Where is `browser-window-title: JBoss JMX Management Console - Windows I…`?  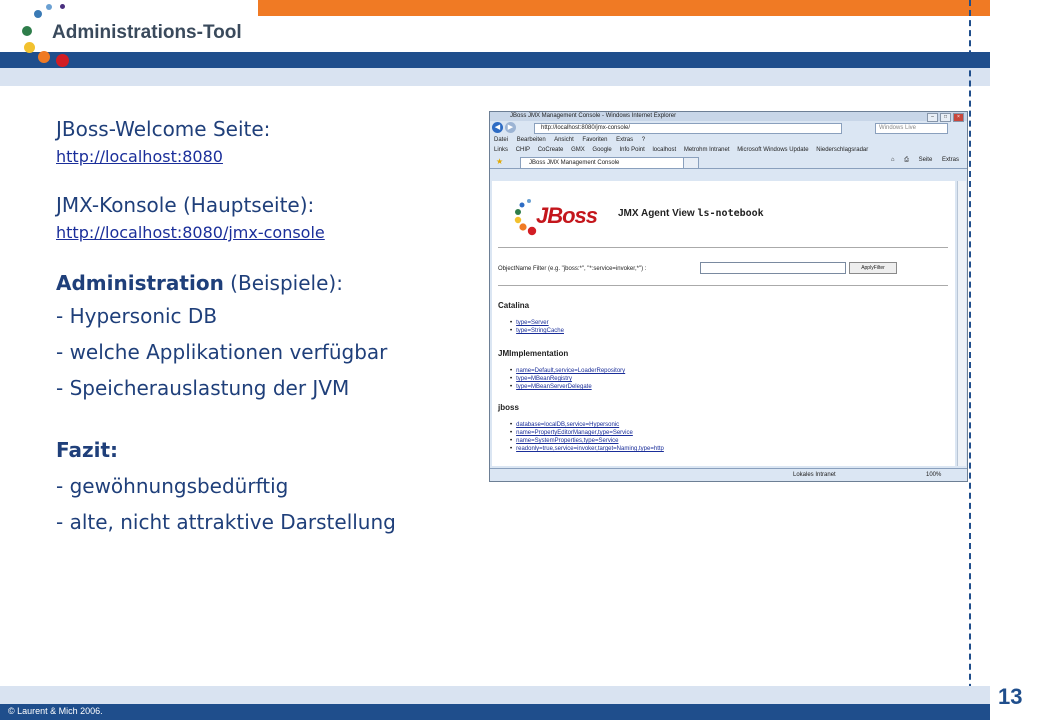
browser-window-title: JBoss JMX Management Console - Windows I… is located at coordinates (593, 116).